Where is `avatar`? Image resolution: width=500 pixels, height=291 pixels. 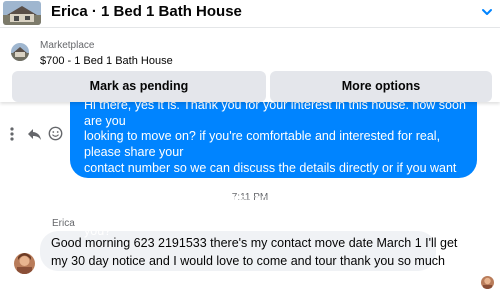
avatar is located at coordinates (24, 263).